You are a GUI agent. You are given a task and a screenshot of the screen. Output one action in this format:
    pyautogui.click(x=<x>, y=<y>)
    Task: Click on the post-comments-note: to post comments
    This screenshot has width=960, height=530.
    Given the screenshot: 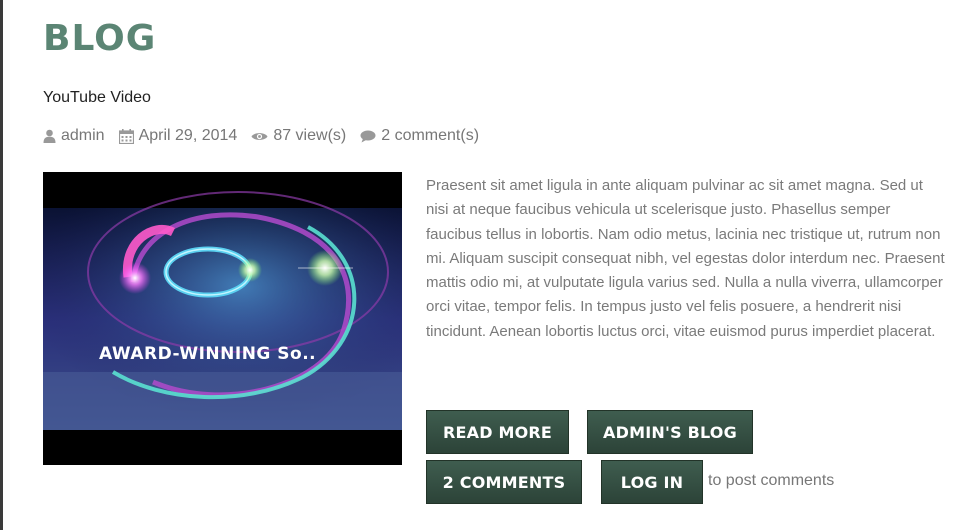 What is the action you would take?
    pyautogui.click(x=771, y=480)
    